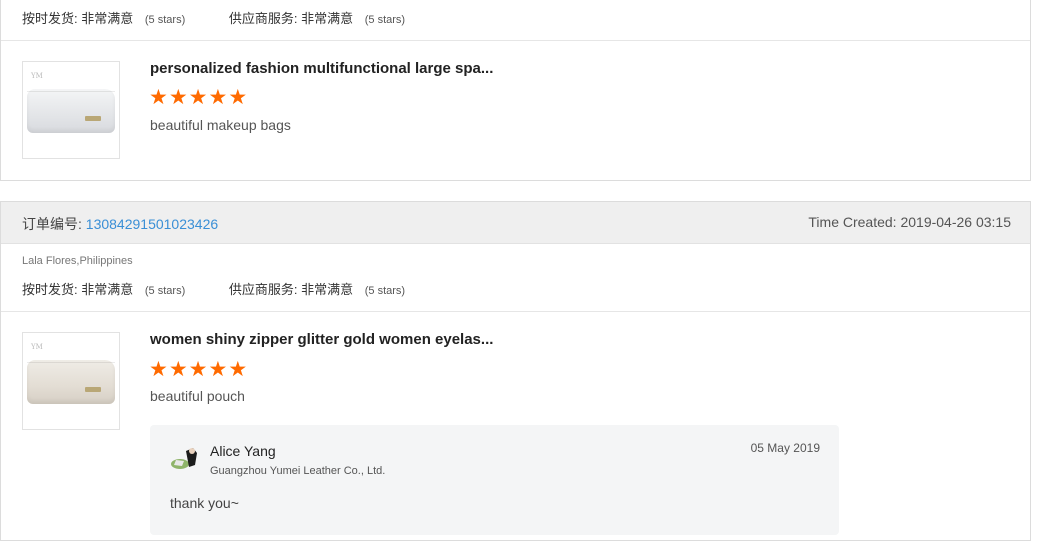  I want to click on review-text: beautiful makeup bags, so click(220, 125).